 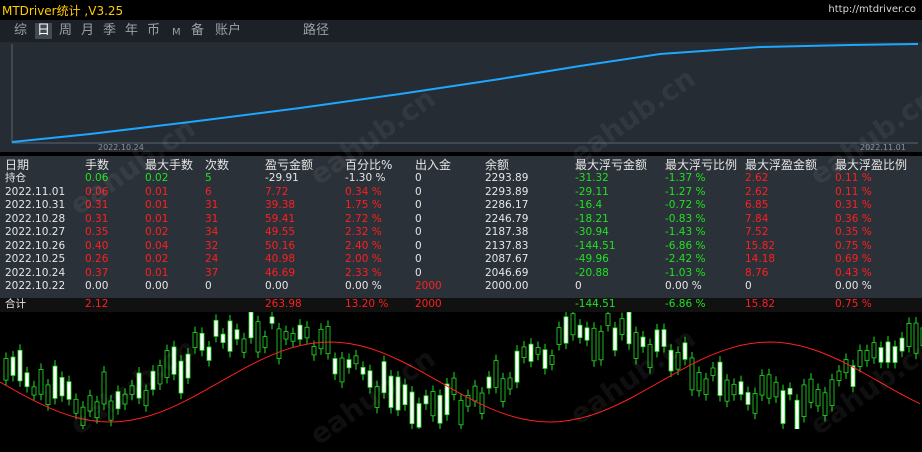 I want to click on table-cell: 40.98, so click(x=280, y=259).